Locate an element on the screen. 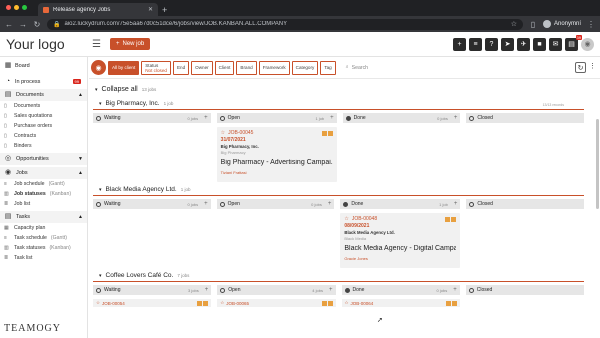 This screenshot has height=338, width=600. sidebar-section-documents: ▤ Documents ▲ is located at coordinates (43, 95).